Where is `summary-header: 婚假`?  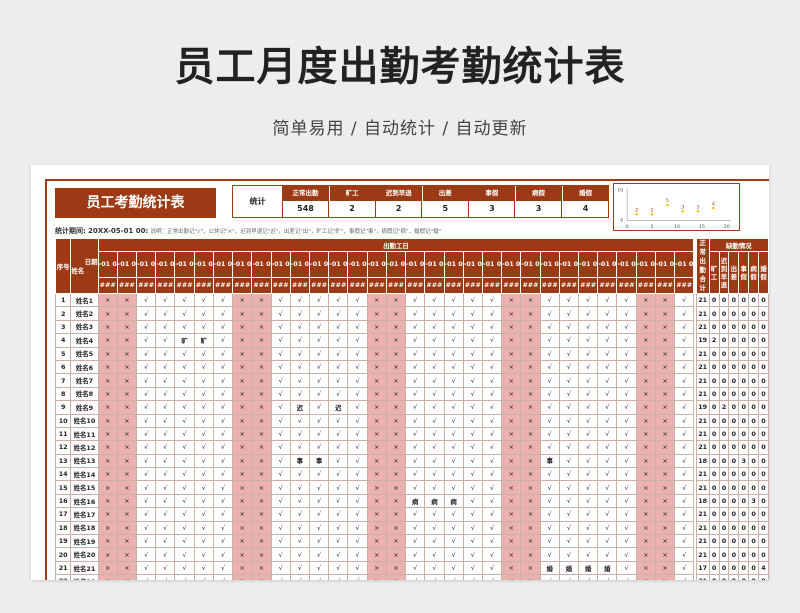 summary-header: 婚假 is located at coordinates (585, 193).